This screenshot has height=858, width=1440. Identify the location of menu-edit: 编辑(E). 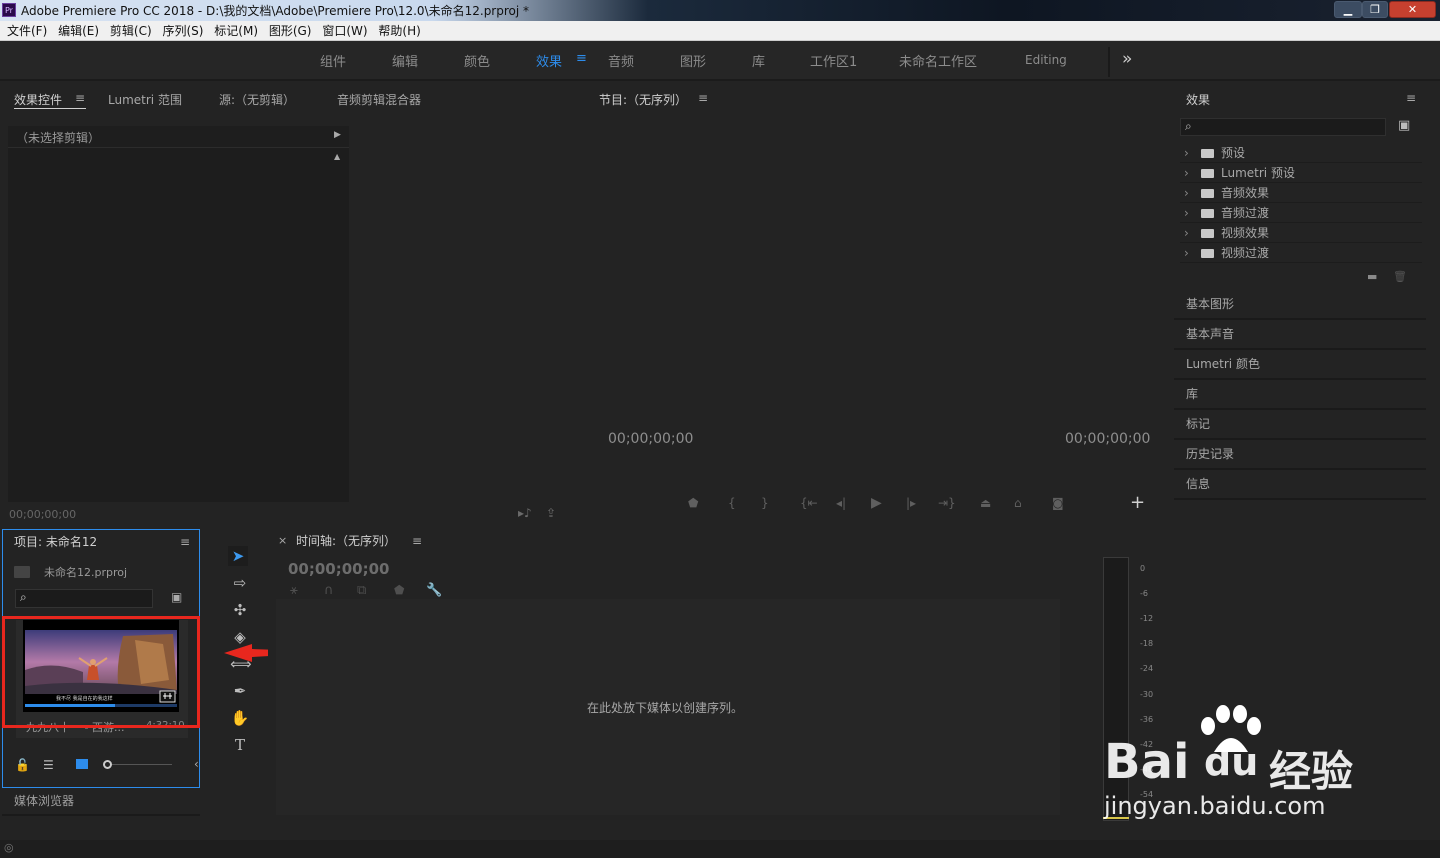
(78, 31).